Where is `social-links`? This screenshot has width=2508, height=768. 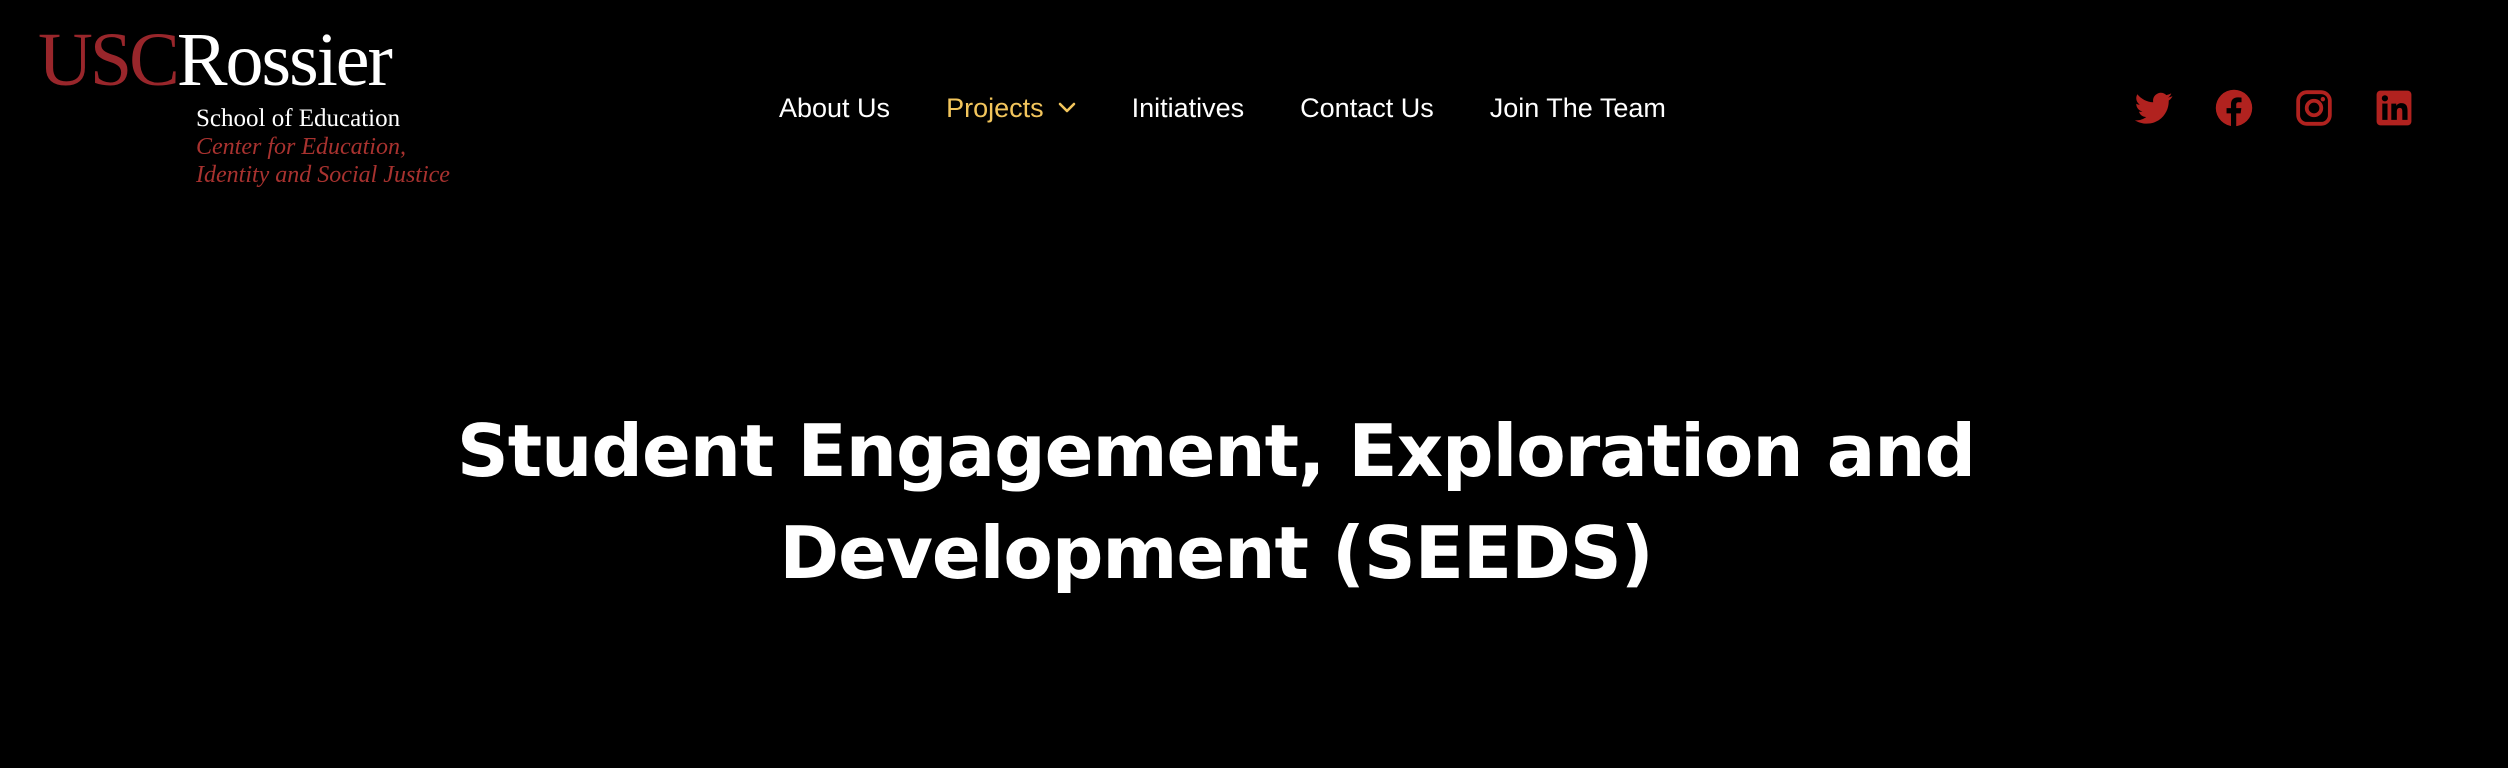 social-links is located at coordinates (2274, 108).